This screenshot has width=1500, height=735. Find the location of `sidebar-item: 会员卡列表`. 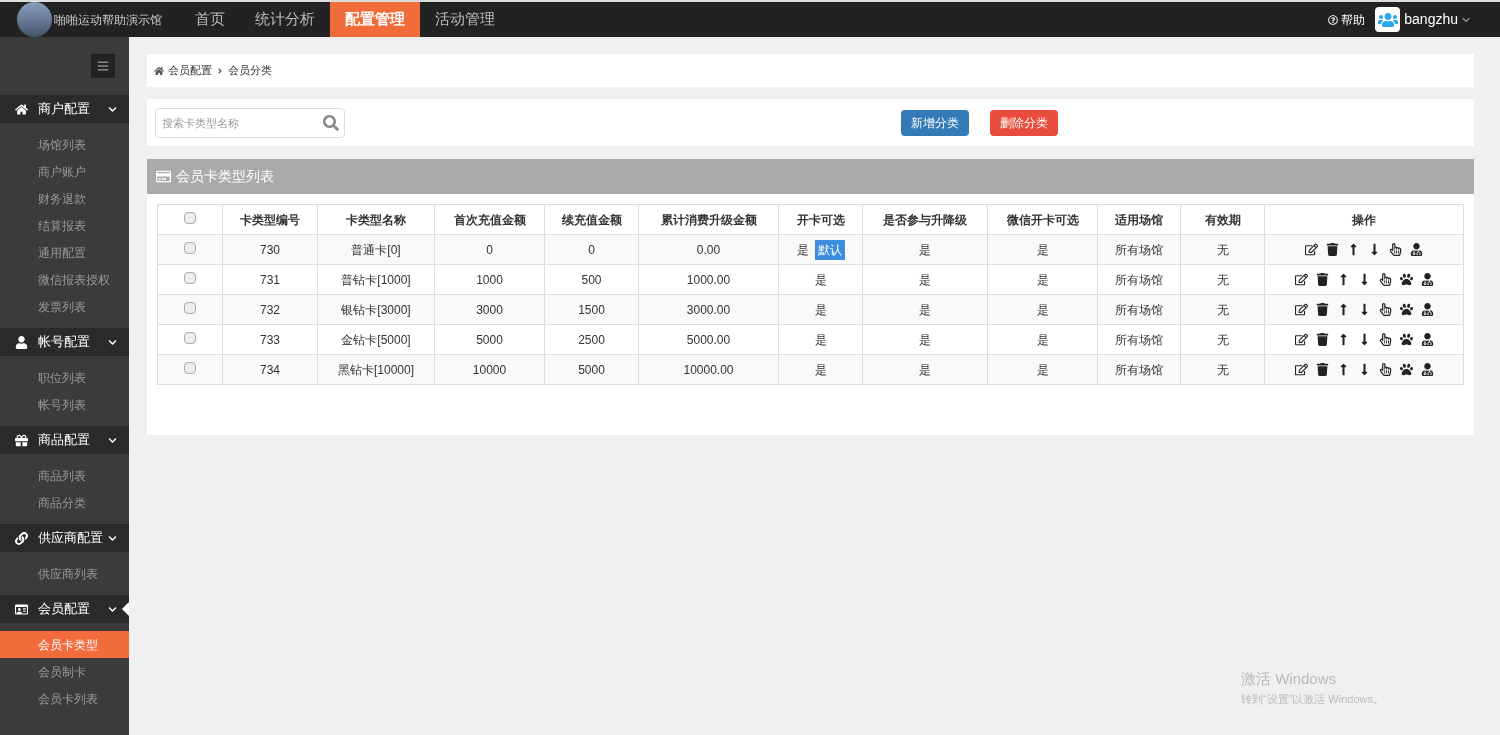

sidebar-item: 会员卡列表 is located at coordinates (64, 698).